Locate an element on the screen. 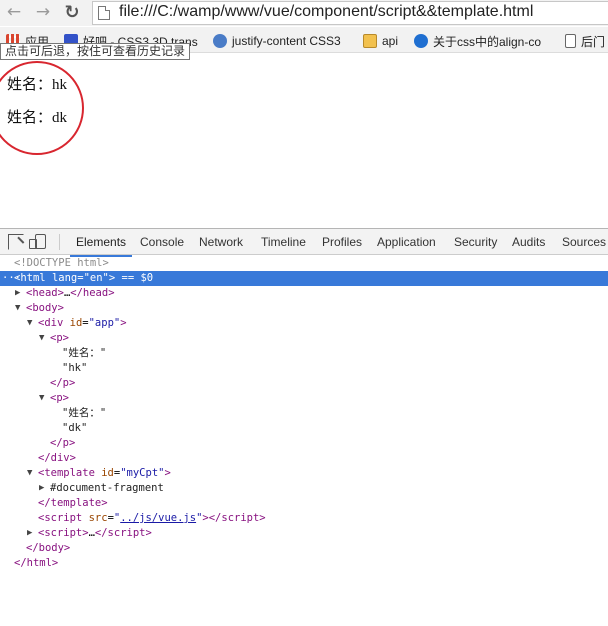 The image size is (608, 626). dom-node-text: <div id="app"> is located at coordinates (82, 323).